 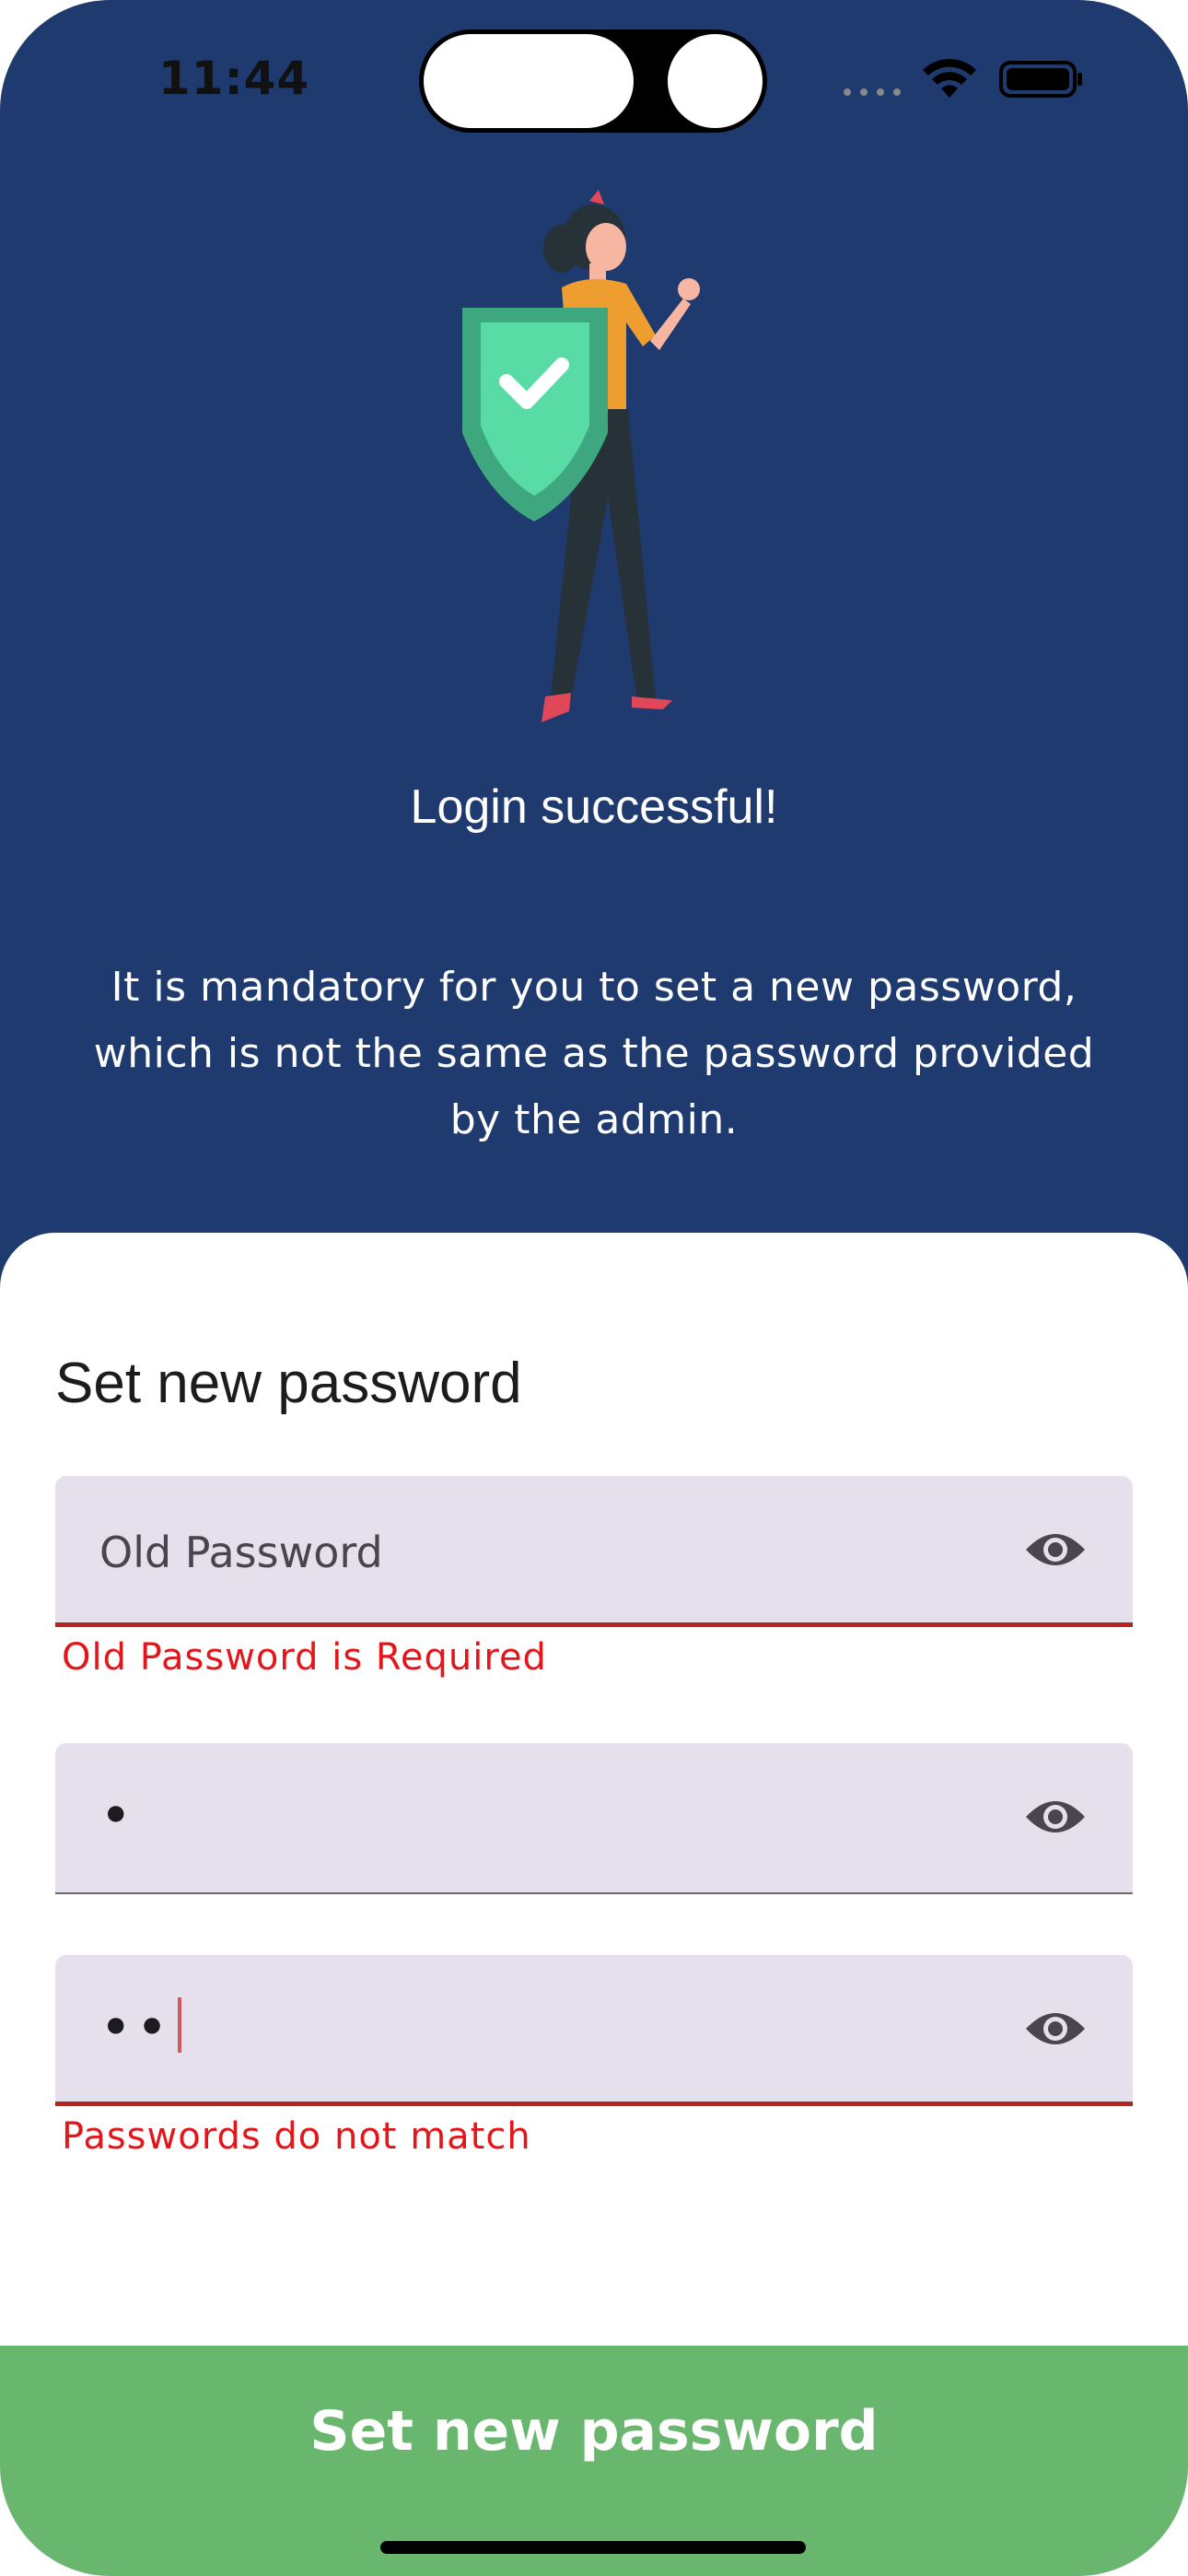 What do you see at coordinates (179, 2025) in the screenshot?
I see `text-cursor` at bounding box center [179, 2025].